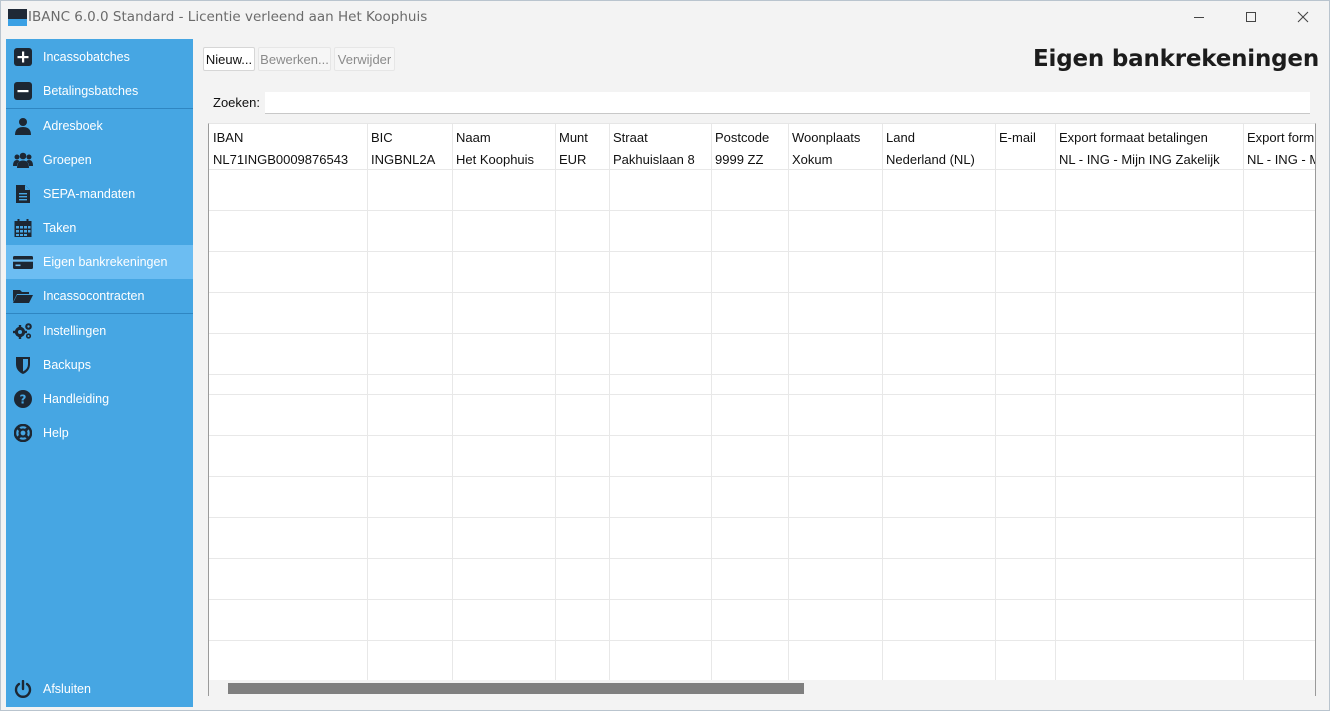 The height and width of the screenshot is (711, 1330). I want to click on sidebar-item-label: Instellingen, so click(75, 331).